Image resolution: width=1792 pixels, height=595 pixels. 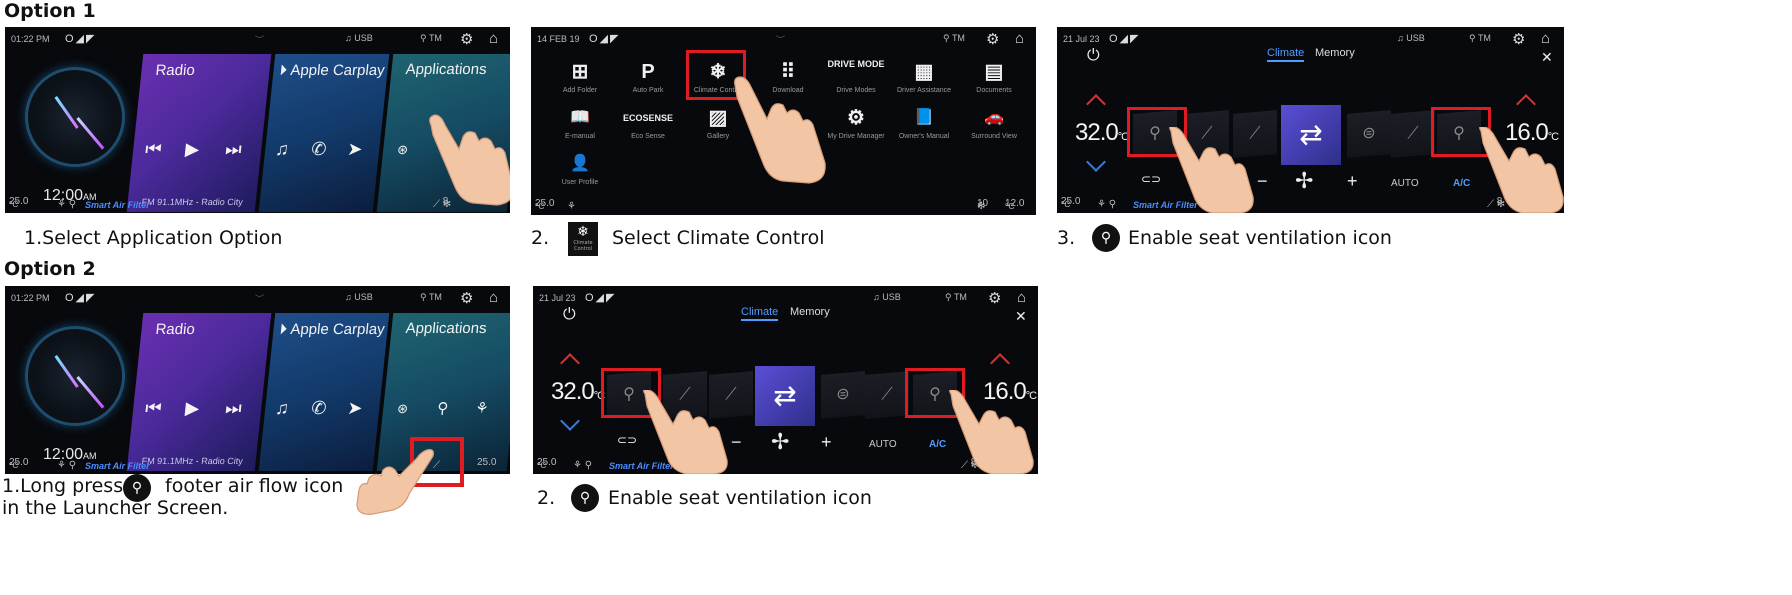 I want to click on menu-item-eco-sense: ECOSENSE Eco Sense, so click(x=648, y=123).